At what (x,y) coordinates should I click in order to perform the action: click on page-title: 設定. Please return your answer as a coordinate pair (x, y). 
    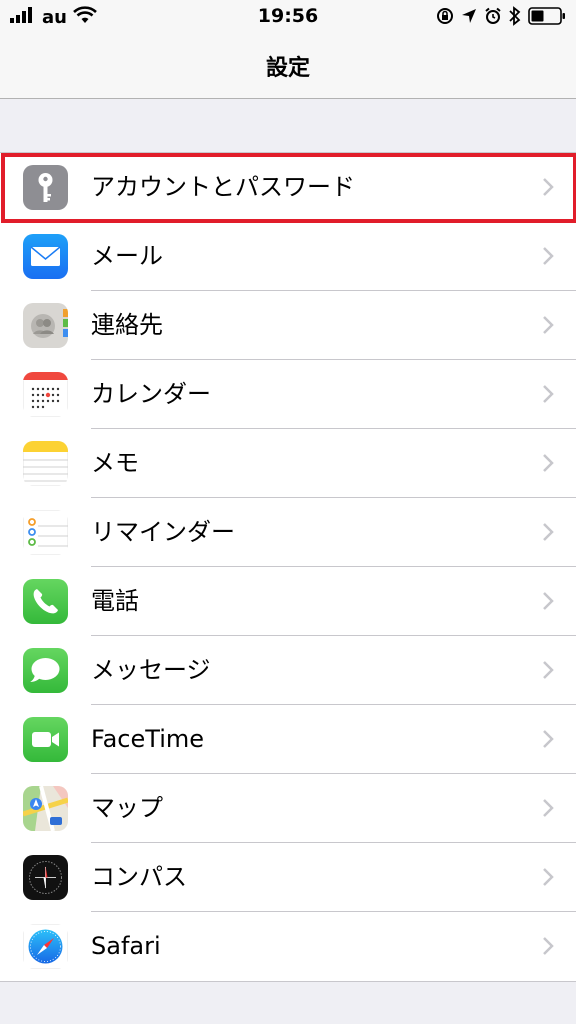
    Looking at the image, I should click on (287, 68).